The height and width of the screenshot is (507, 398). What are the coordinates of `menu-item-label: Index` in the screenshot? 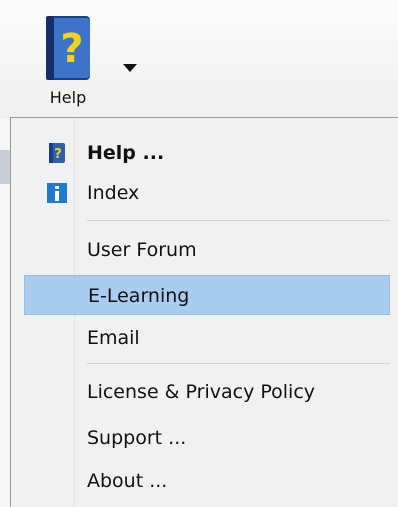 It's located at (113, 193).